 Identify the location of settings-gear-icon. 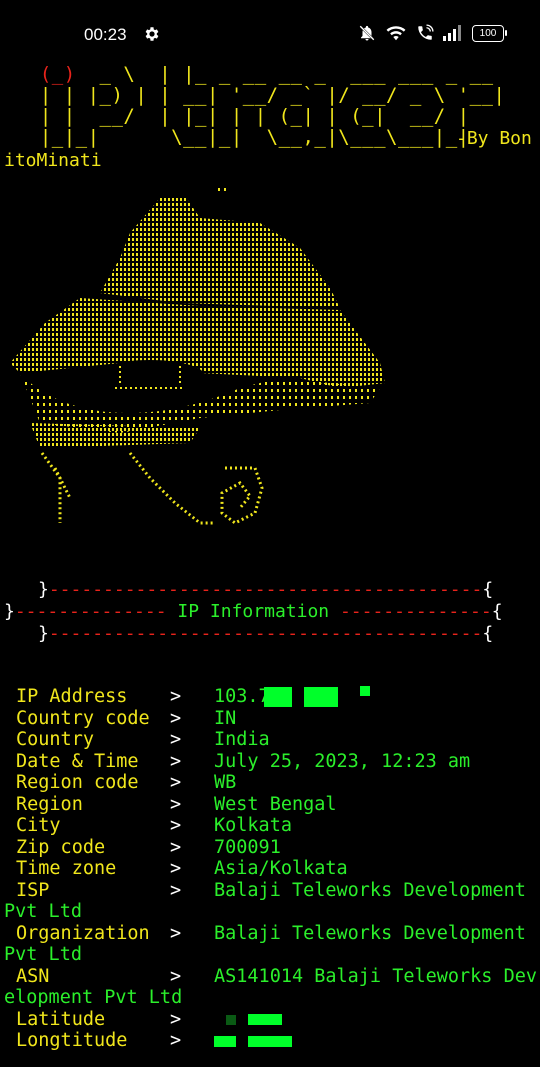
(152, 34).